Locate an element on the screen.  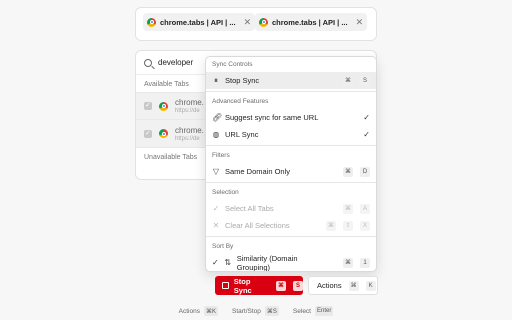
menu-group-label: Sort By is located at coordinates (223, 246).